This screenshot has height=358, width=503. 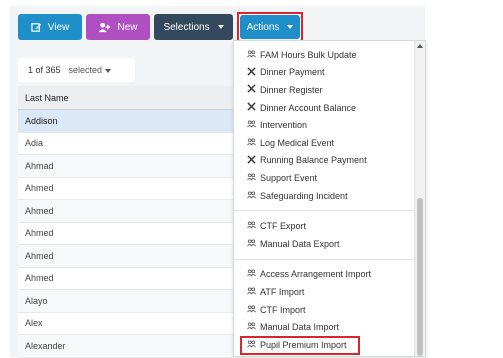 I want to click on cell-last-name: Alayo, so click(x=36, y=300).